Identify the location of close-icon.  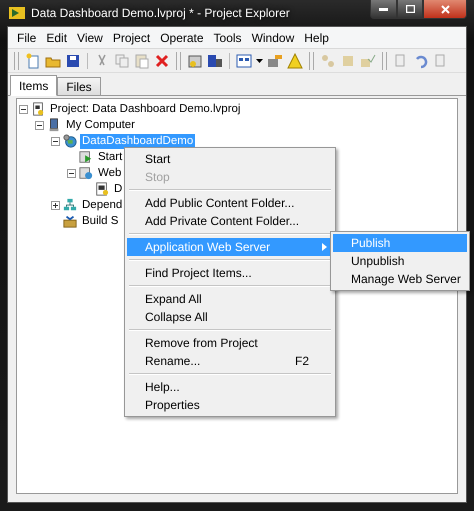
(445, 9).